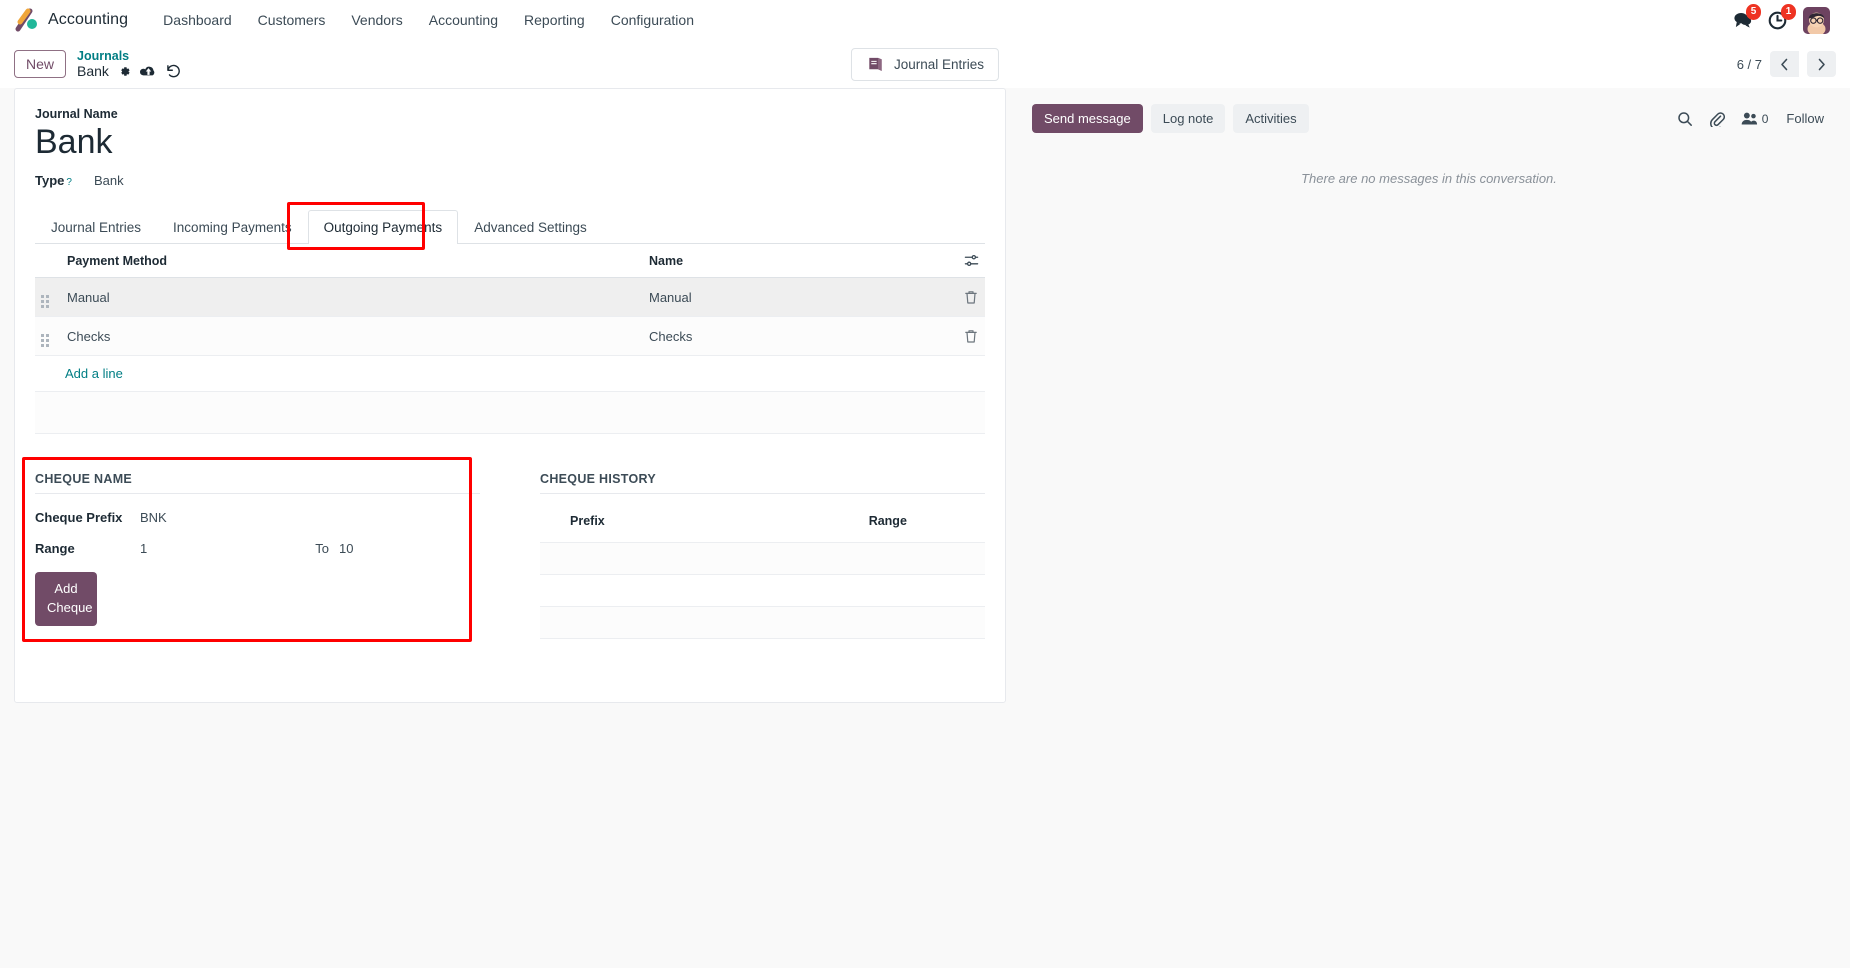  What do you see at coordinates (173, 71) in the screenshot?
I see `undo-icon` at bounding box center [173, 71].